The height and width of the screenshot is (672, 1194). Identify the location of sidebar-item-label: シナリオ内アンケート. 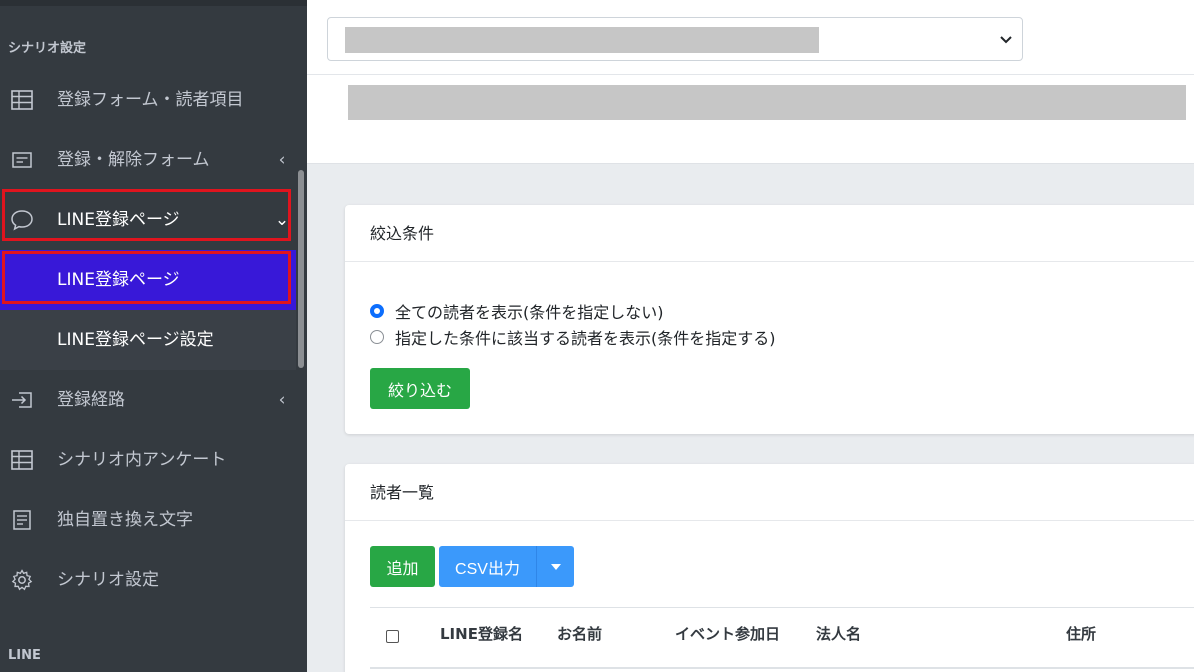
(142, 460).